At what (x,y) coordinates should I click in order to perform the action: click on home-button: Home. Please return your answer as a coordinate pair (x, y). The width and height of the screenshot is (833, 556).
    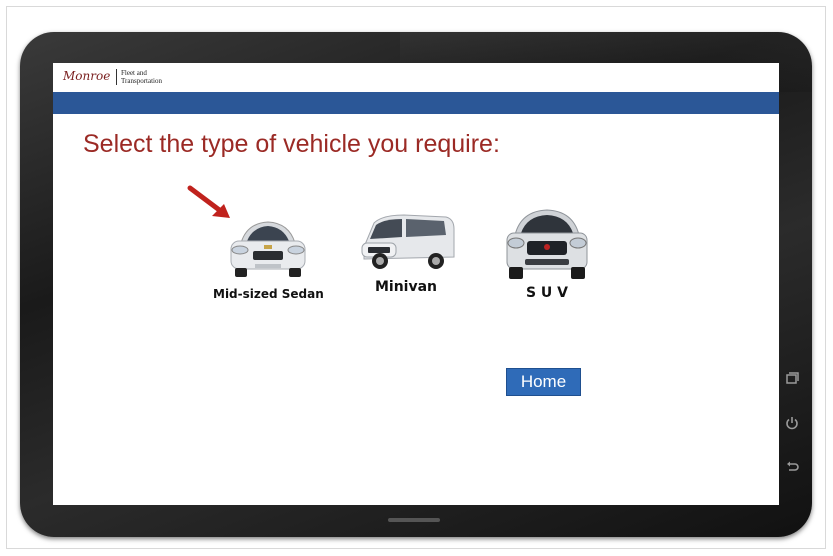
    Looking at the image, I should click on (543, 382).